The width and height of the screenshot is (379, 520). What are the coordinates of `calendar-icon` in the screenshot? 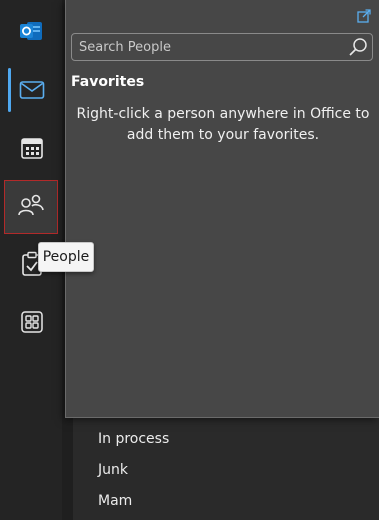 It's located at (32, 148).